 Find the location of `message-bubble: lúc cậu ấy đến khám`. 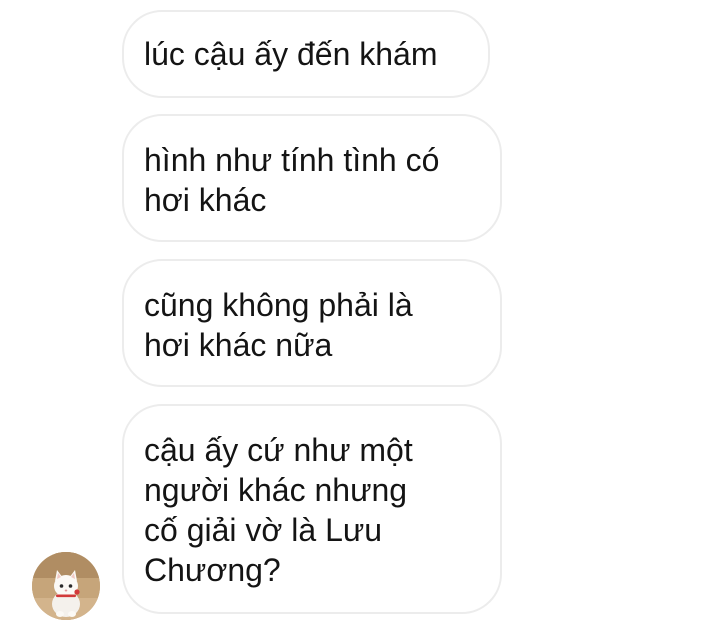

message-bubble: lúc cậu ấy đến khám is located at coordinates (306, 54).